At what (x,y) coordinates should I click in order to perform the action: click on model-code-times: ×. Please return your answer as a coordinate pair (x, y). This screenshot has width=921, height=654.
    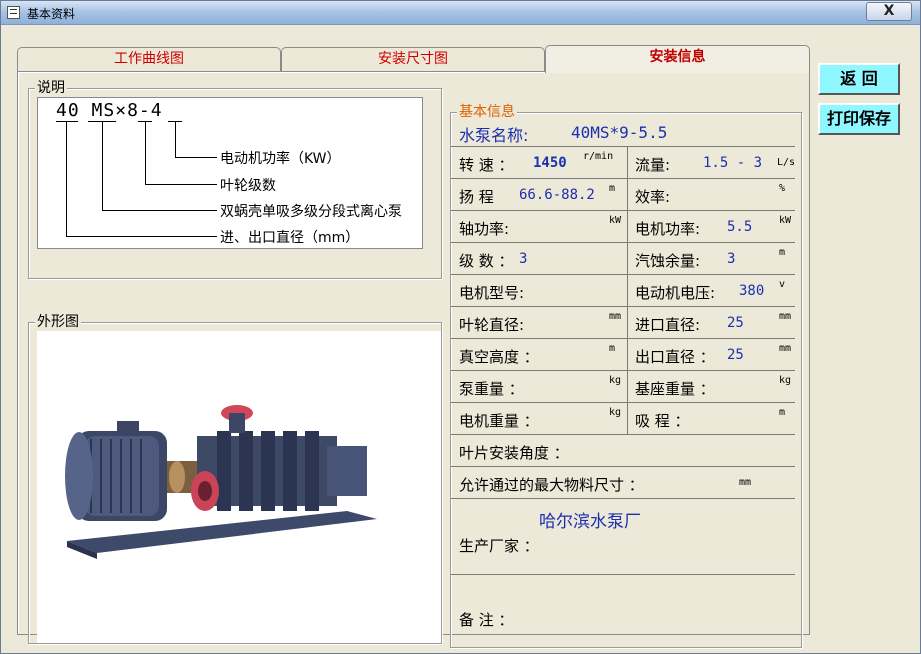
    Looking at the image, I should click on (121, 110).